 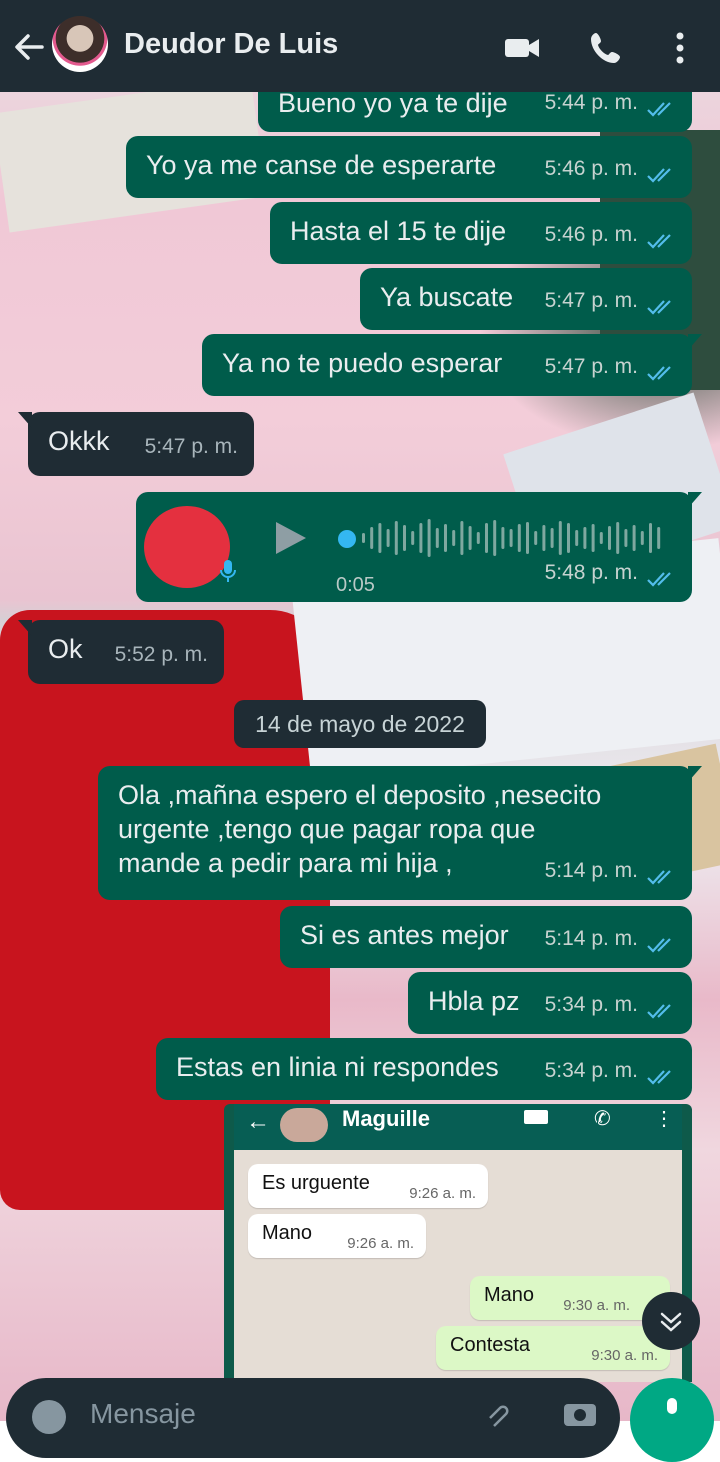 I want to click on message-text: Es urguente, so click(x=316, y=1183).